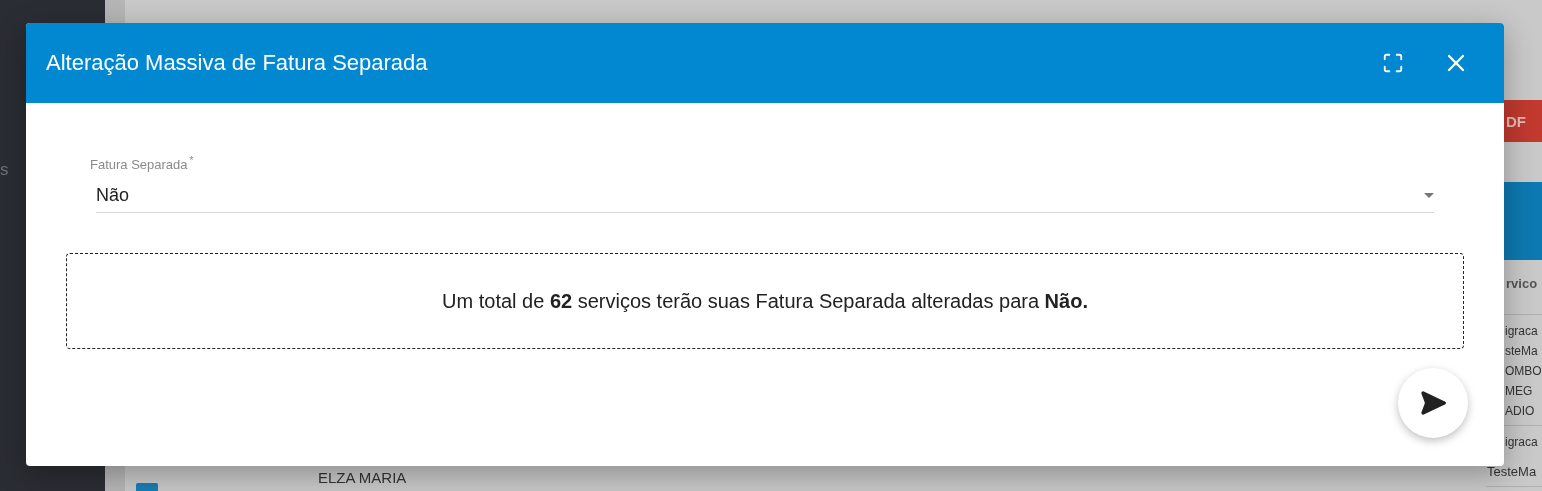 The width and height of the screenshot is (1542, 491). Describe the element at coordinates (1520, 411) in the screenshot. I see `table-cell-text: ADIO` at that location.